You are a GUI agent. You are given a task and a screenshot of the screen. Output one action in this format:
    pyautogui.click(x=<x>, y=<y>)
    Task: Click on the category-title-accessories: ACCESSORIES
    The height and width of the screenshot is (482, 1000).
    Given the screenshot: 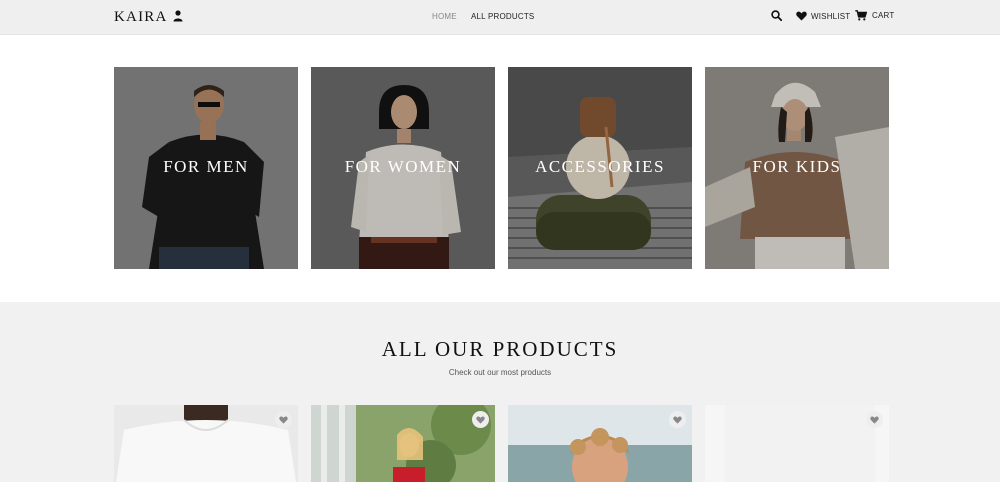 What is the action you would take?
    pyautogui.click(x=600, y=166)
    